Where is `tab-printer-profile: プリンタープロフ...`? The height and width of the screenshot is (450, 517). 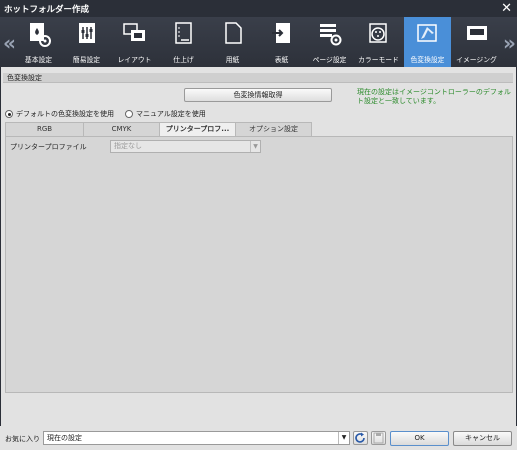 tab-printer-profile: プリンタープロフ... is located at coordinates (197, 129).